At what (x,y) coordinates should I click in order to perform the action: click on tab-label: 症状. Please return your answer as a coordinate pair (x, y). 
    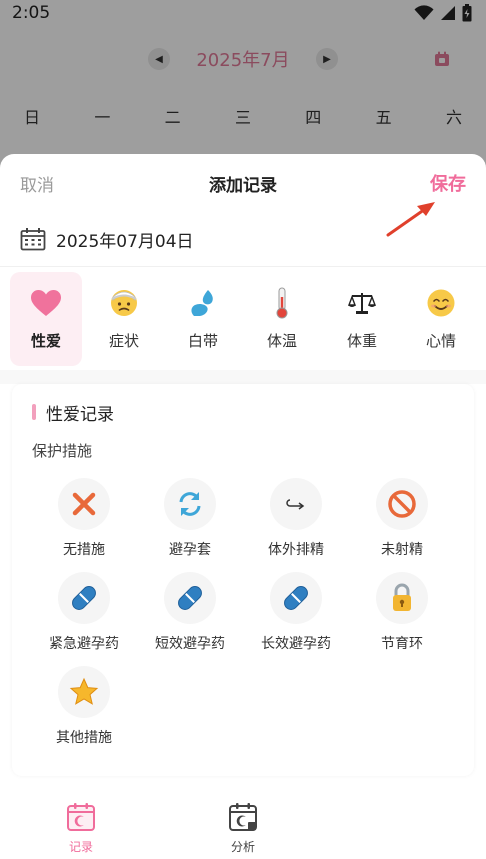
    Looking at the image, I should click on (123, 341).